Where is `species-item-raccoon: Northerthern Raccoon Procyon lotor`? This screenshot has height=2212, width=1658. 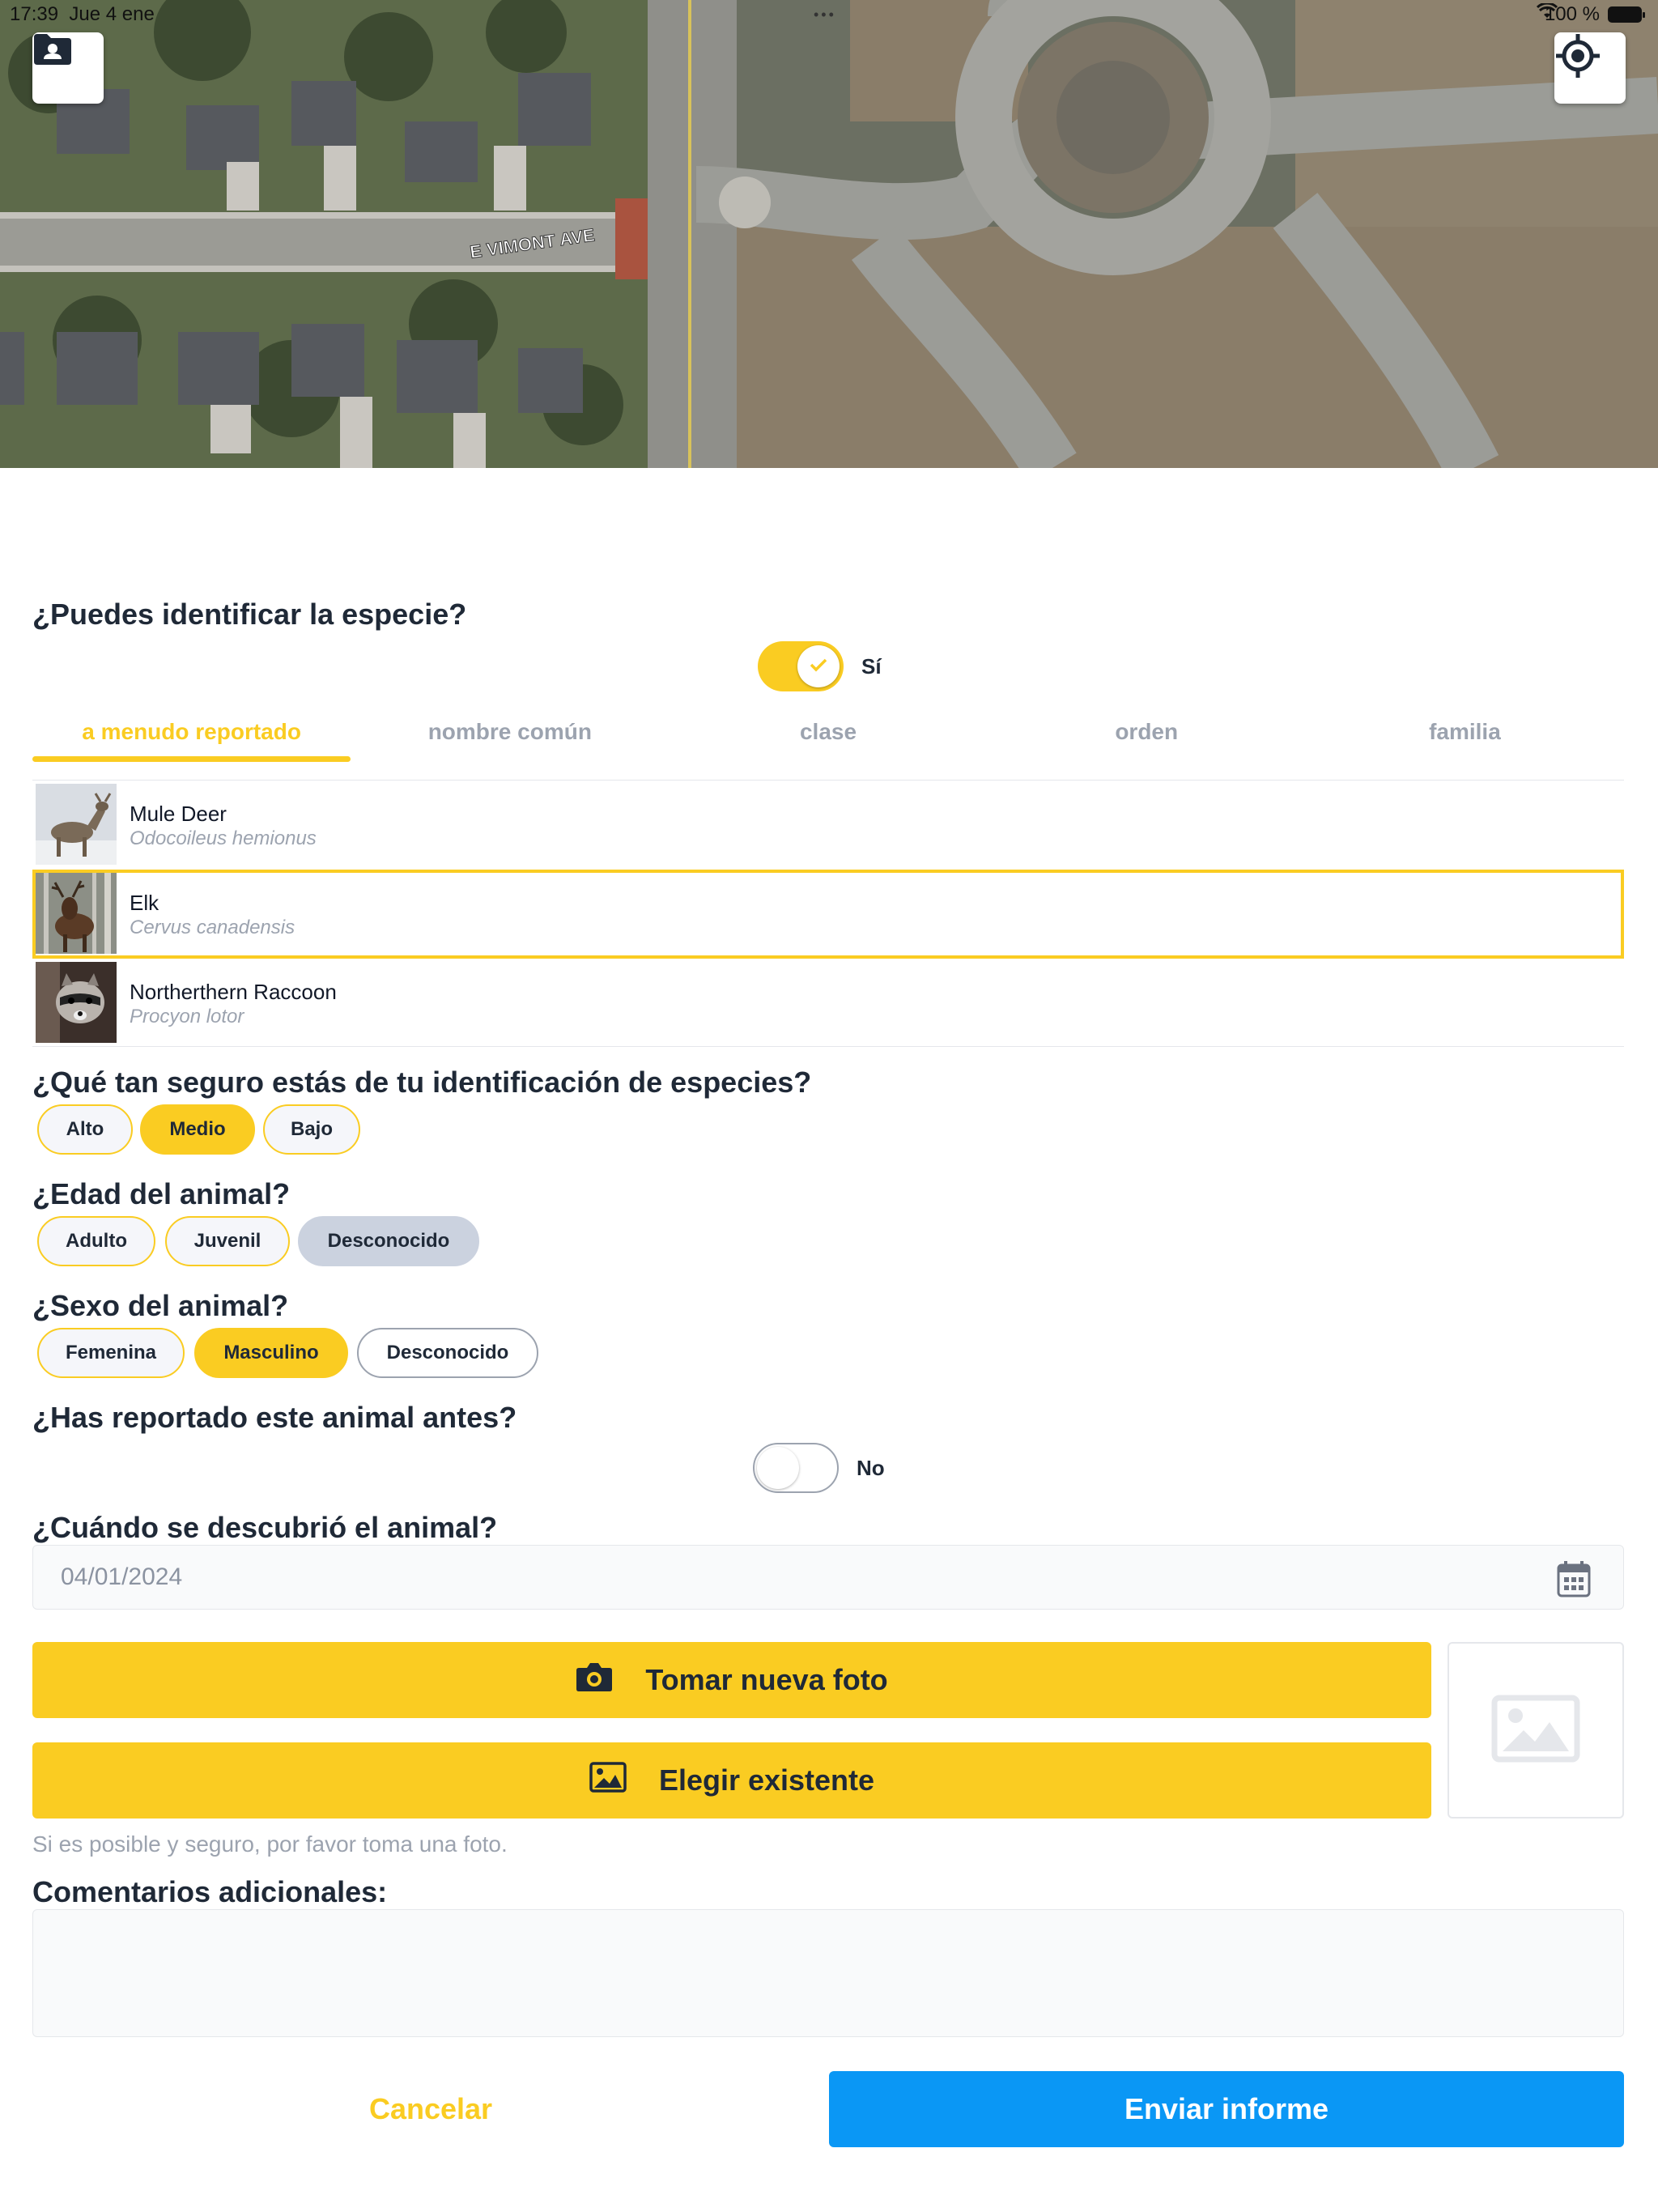 species-item-raccoon: Northerthern Raccoon Procyon lotor is located at coordinates (828, 1003).